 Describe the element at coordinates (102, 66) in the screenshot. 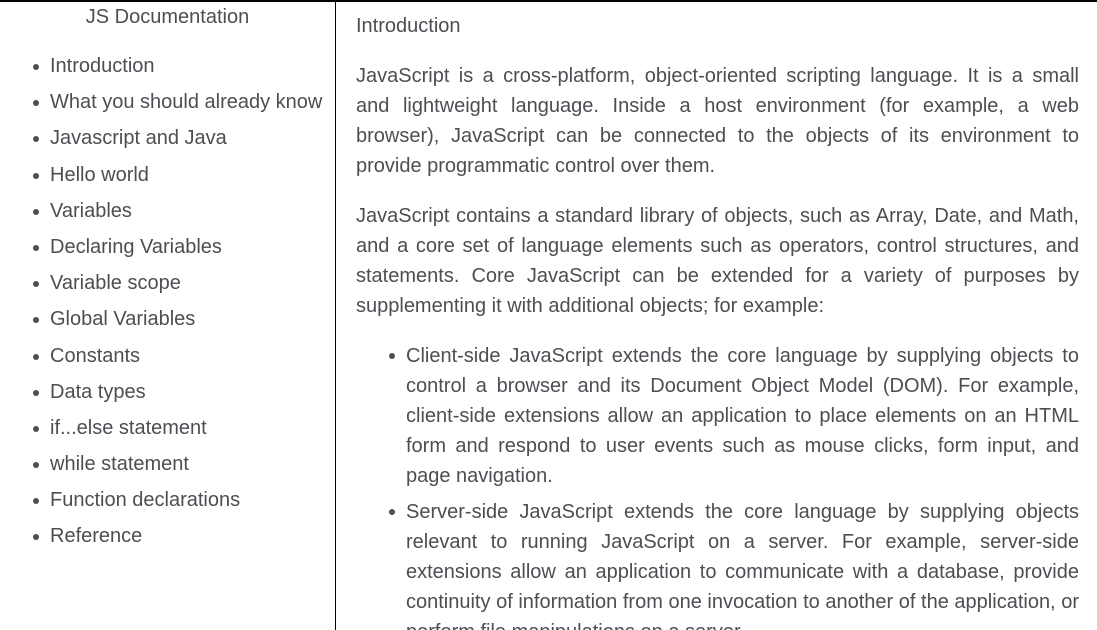

I see `nav-link-introduction: Introduction` at that location.